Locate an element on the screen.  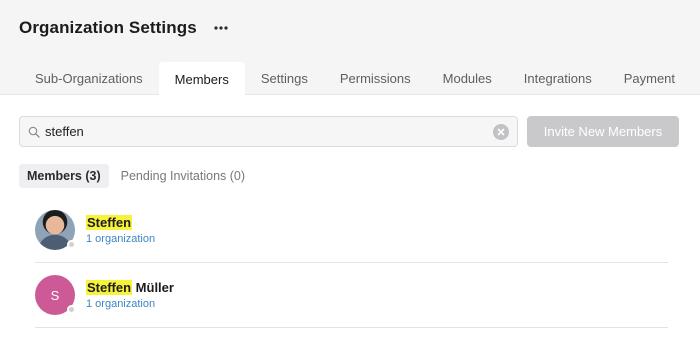
member-info: Steffen 1 organization is located at coordinates (120, 230).